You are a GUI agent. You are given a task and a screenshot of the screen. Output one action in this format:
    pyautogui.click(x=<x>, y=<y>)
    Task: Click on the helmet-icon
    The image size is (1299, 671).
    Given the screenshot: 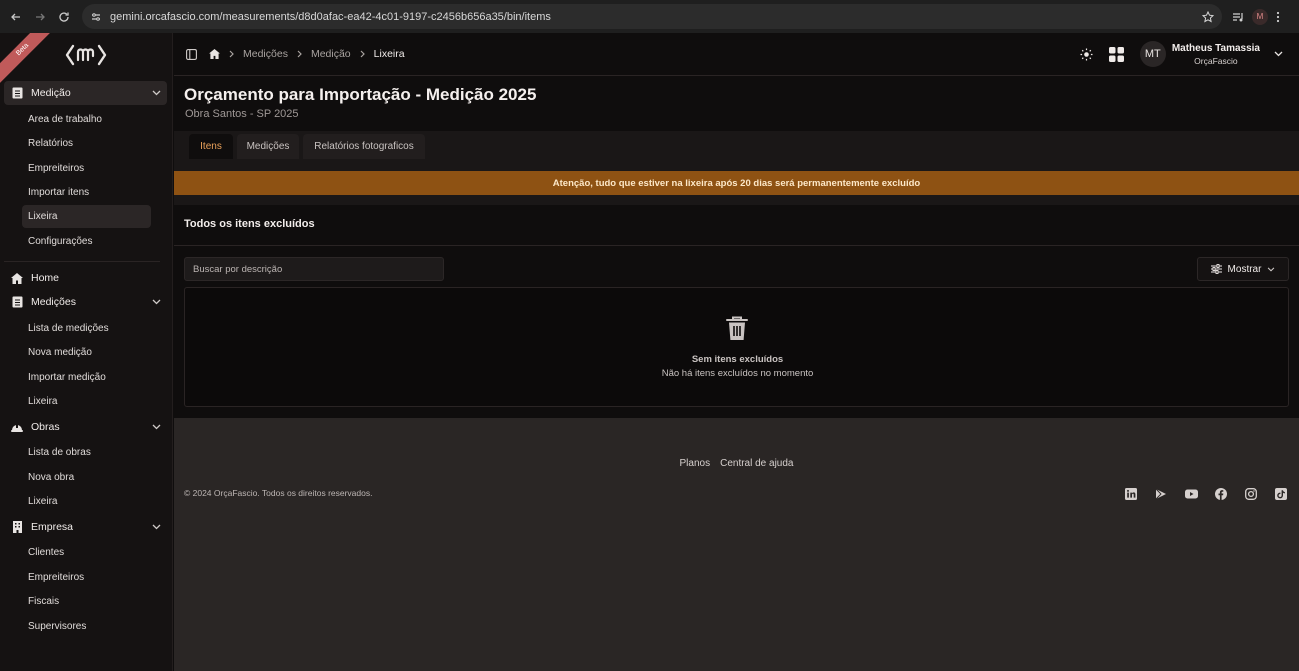 What is the action you would take?
    pyautogui.click(x=17, y=427)
    